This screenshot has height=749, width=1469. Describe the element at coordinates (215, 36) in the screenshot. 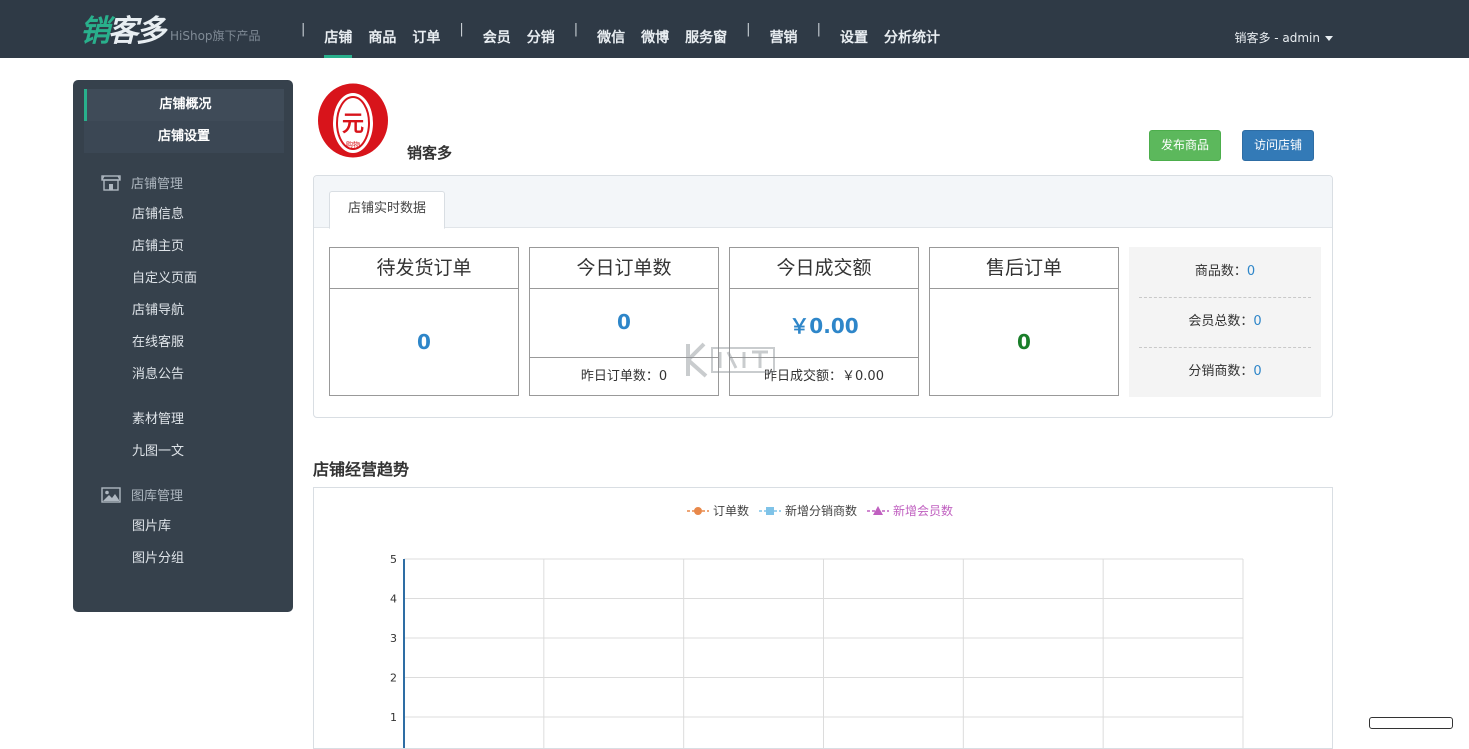

I see `logo-subtitle: HiShop旗下产品` at that location.